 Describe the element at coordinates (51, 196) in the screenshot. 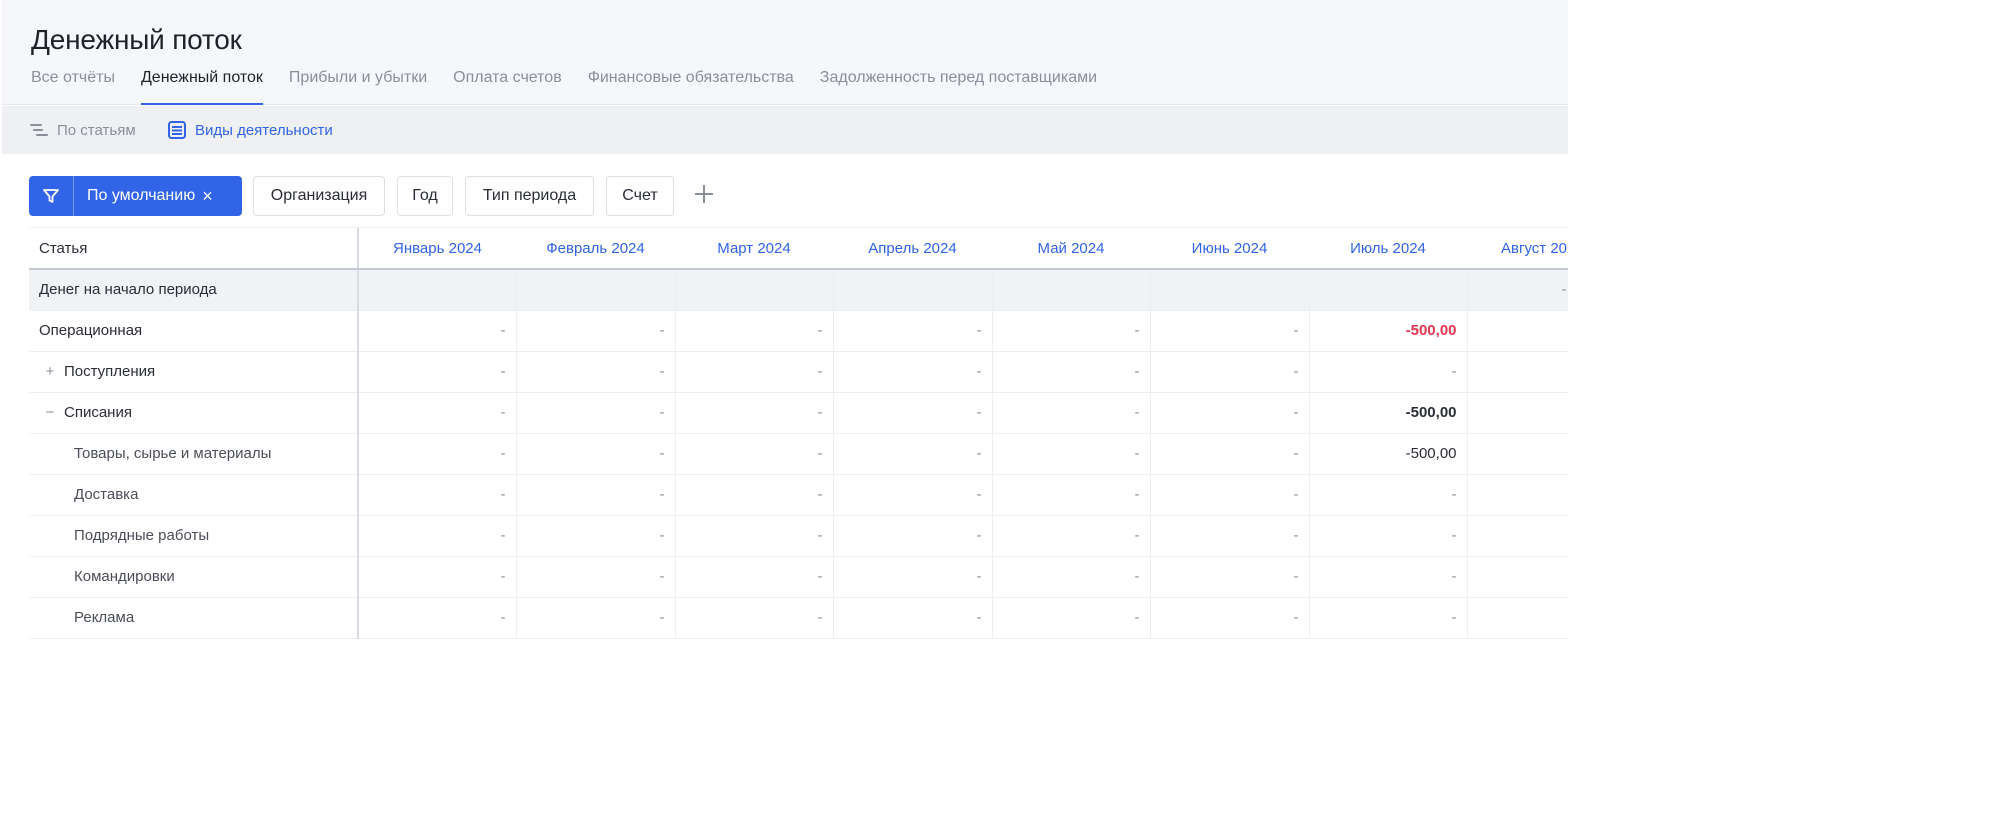

I see `funnel-icon` at that location.